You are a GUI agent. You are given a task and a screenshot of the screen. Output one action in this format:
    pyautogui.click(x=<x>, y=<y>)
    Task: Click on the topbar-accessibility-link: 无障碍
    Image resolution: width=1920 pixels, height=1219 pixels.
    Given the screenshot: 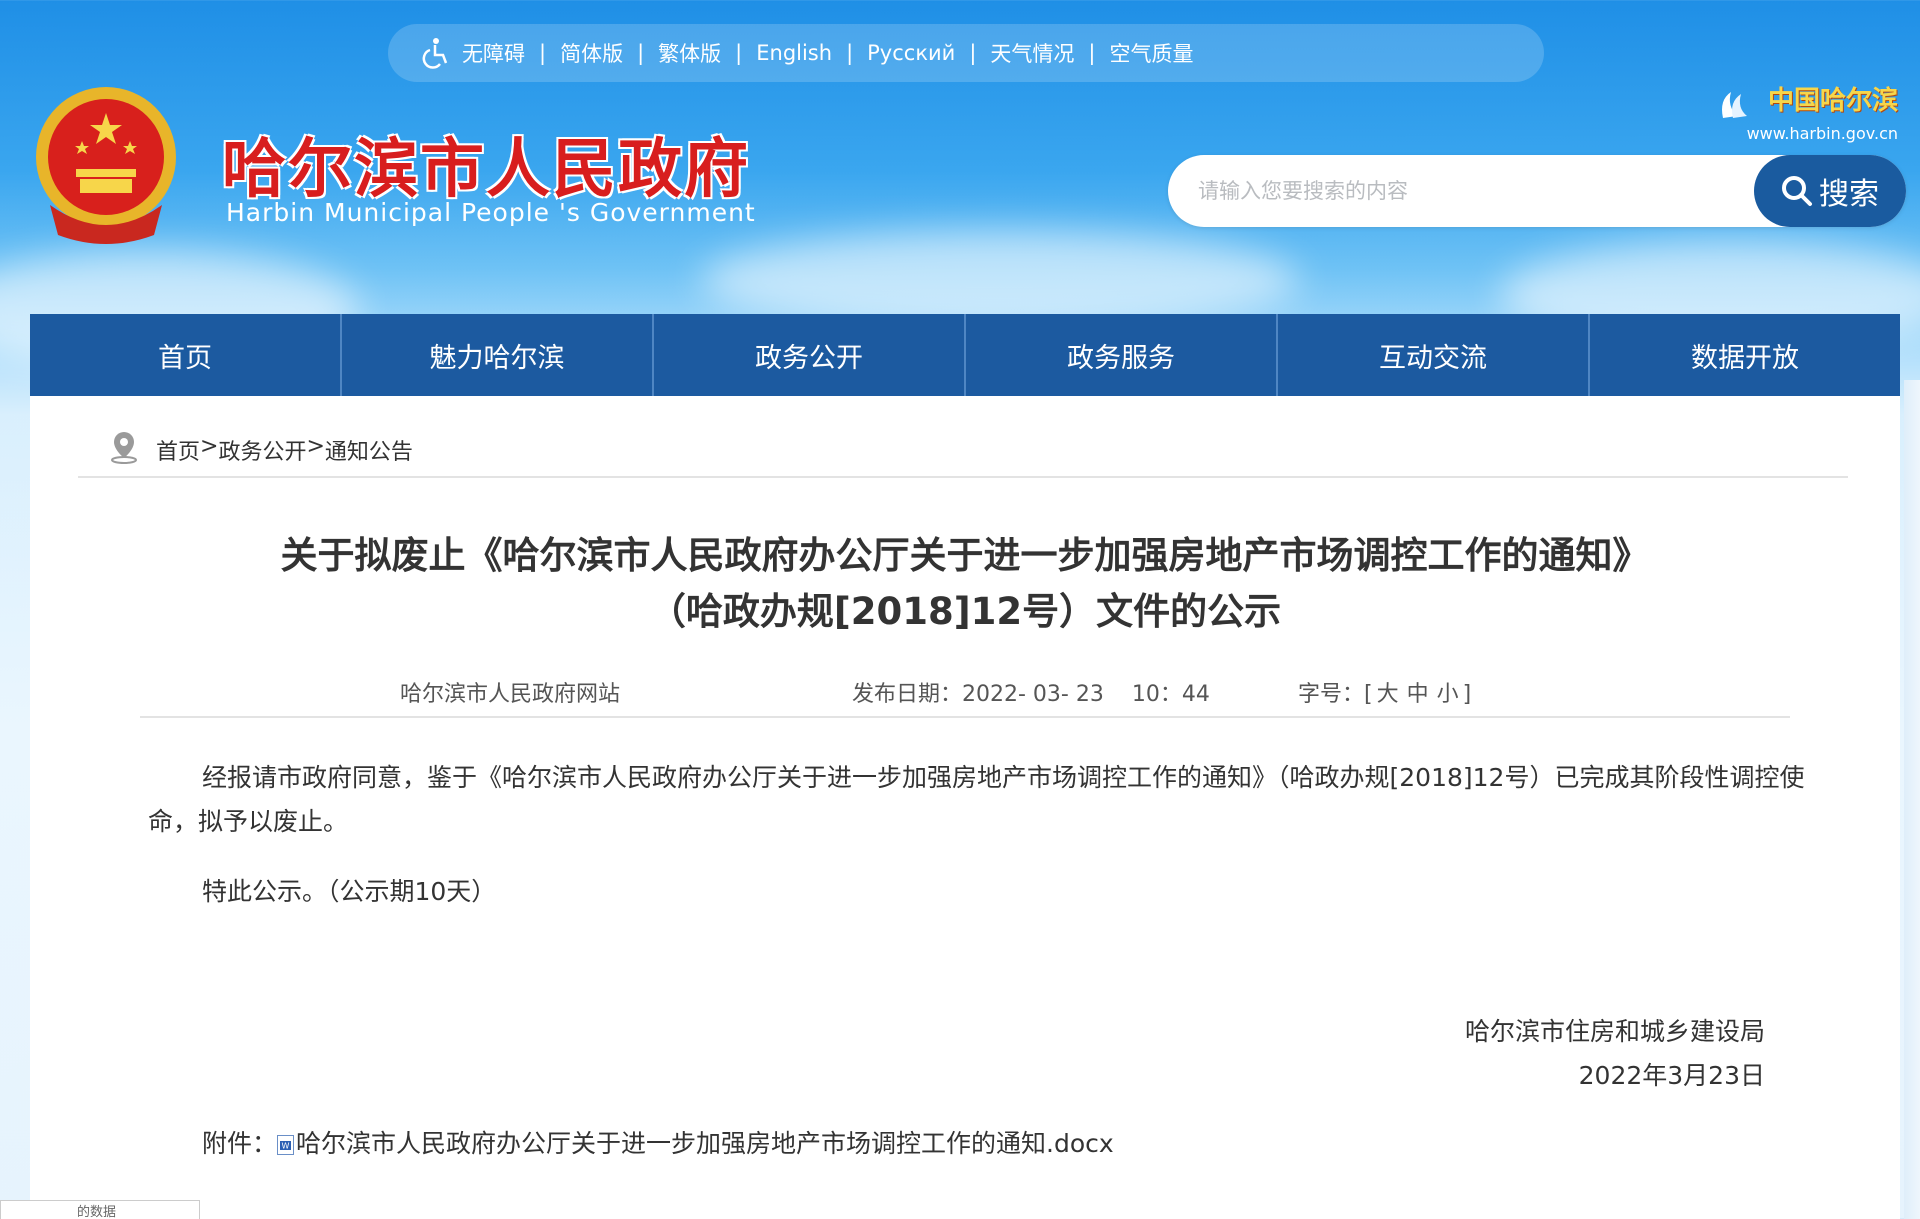 What is the action you would take?
    pyautogui.click(x=493, y=53)
    